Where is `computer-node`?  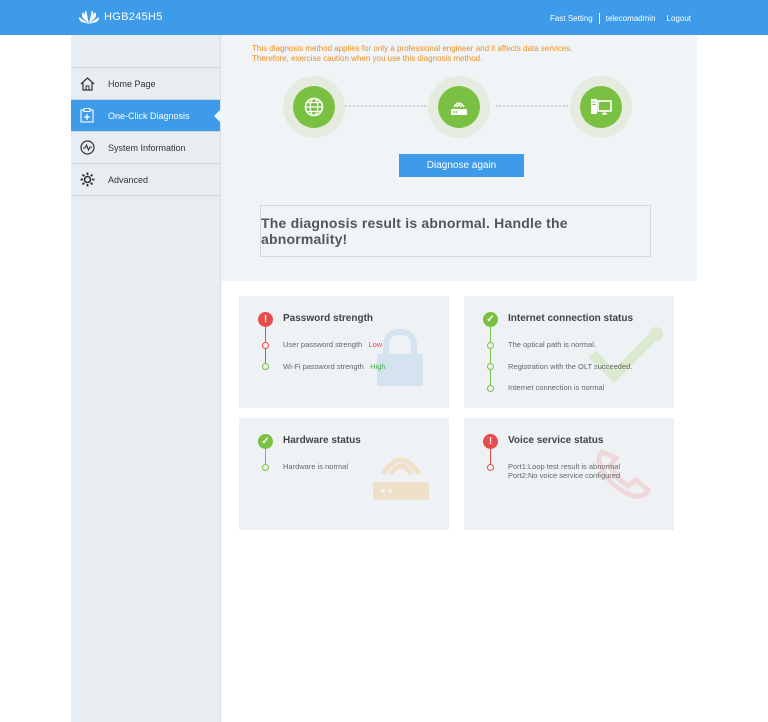 computer-node is located at coordinates (601, 107).